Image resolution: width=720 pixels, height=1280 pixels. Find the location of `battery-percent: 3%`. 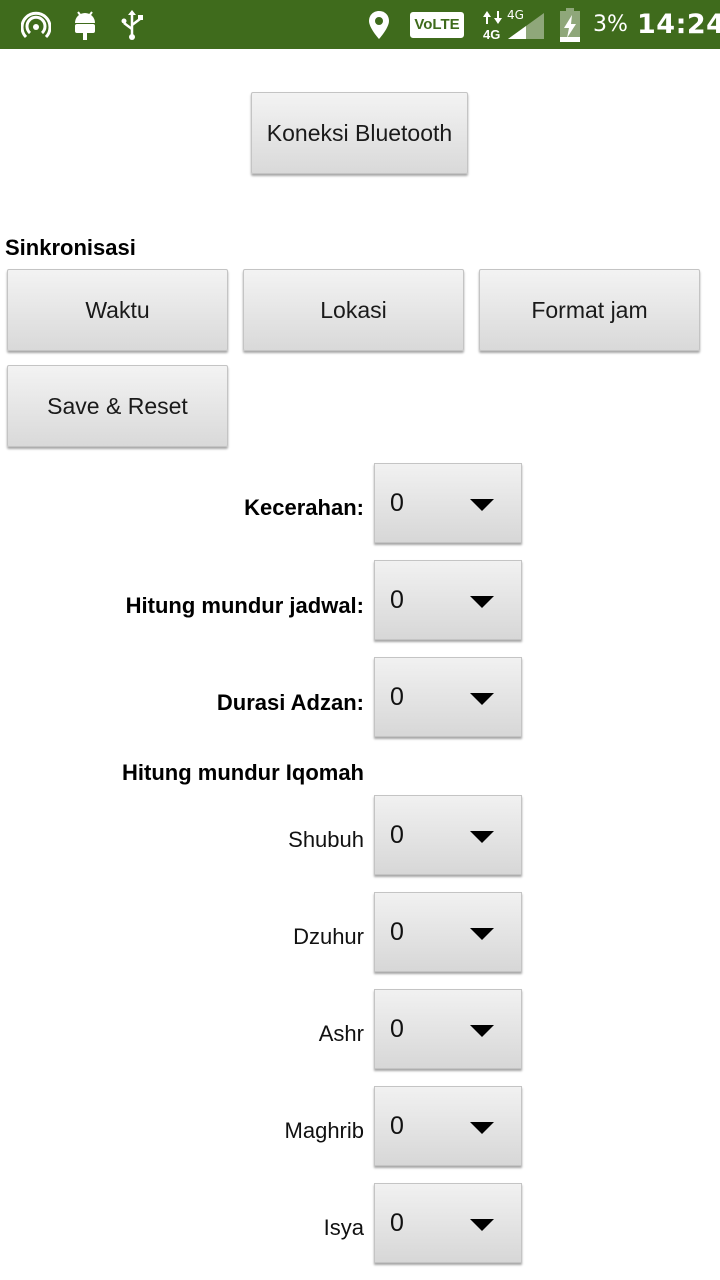

battery-percent: 3% is located at coordinates (610, 24).